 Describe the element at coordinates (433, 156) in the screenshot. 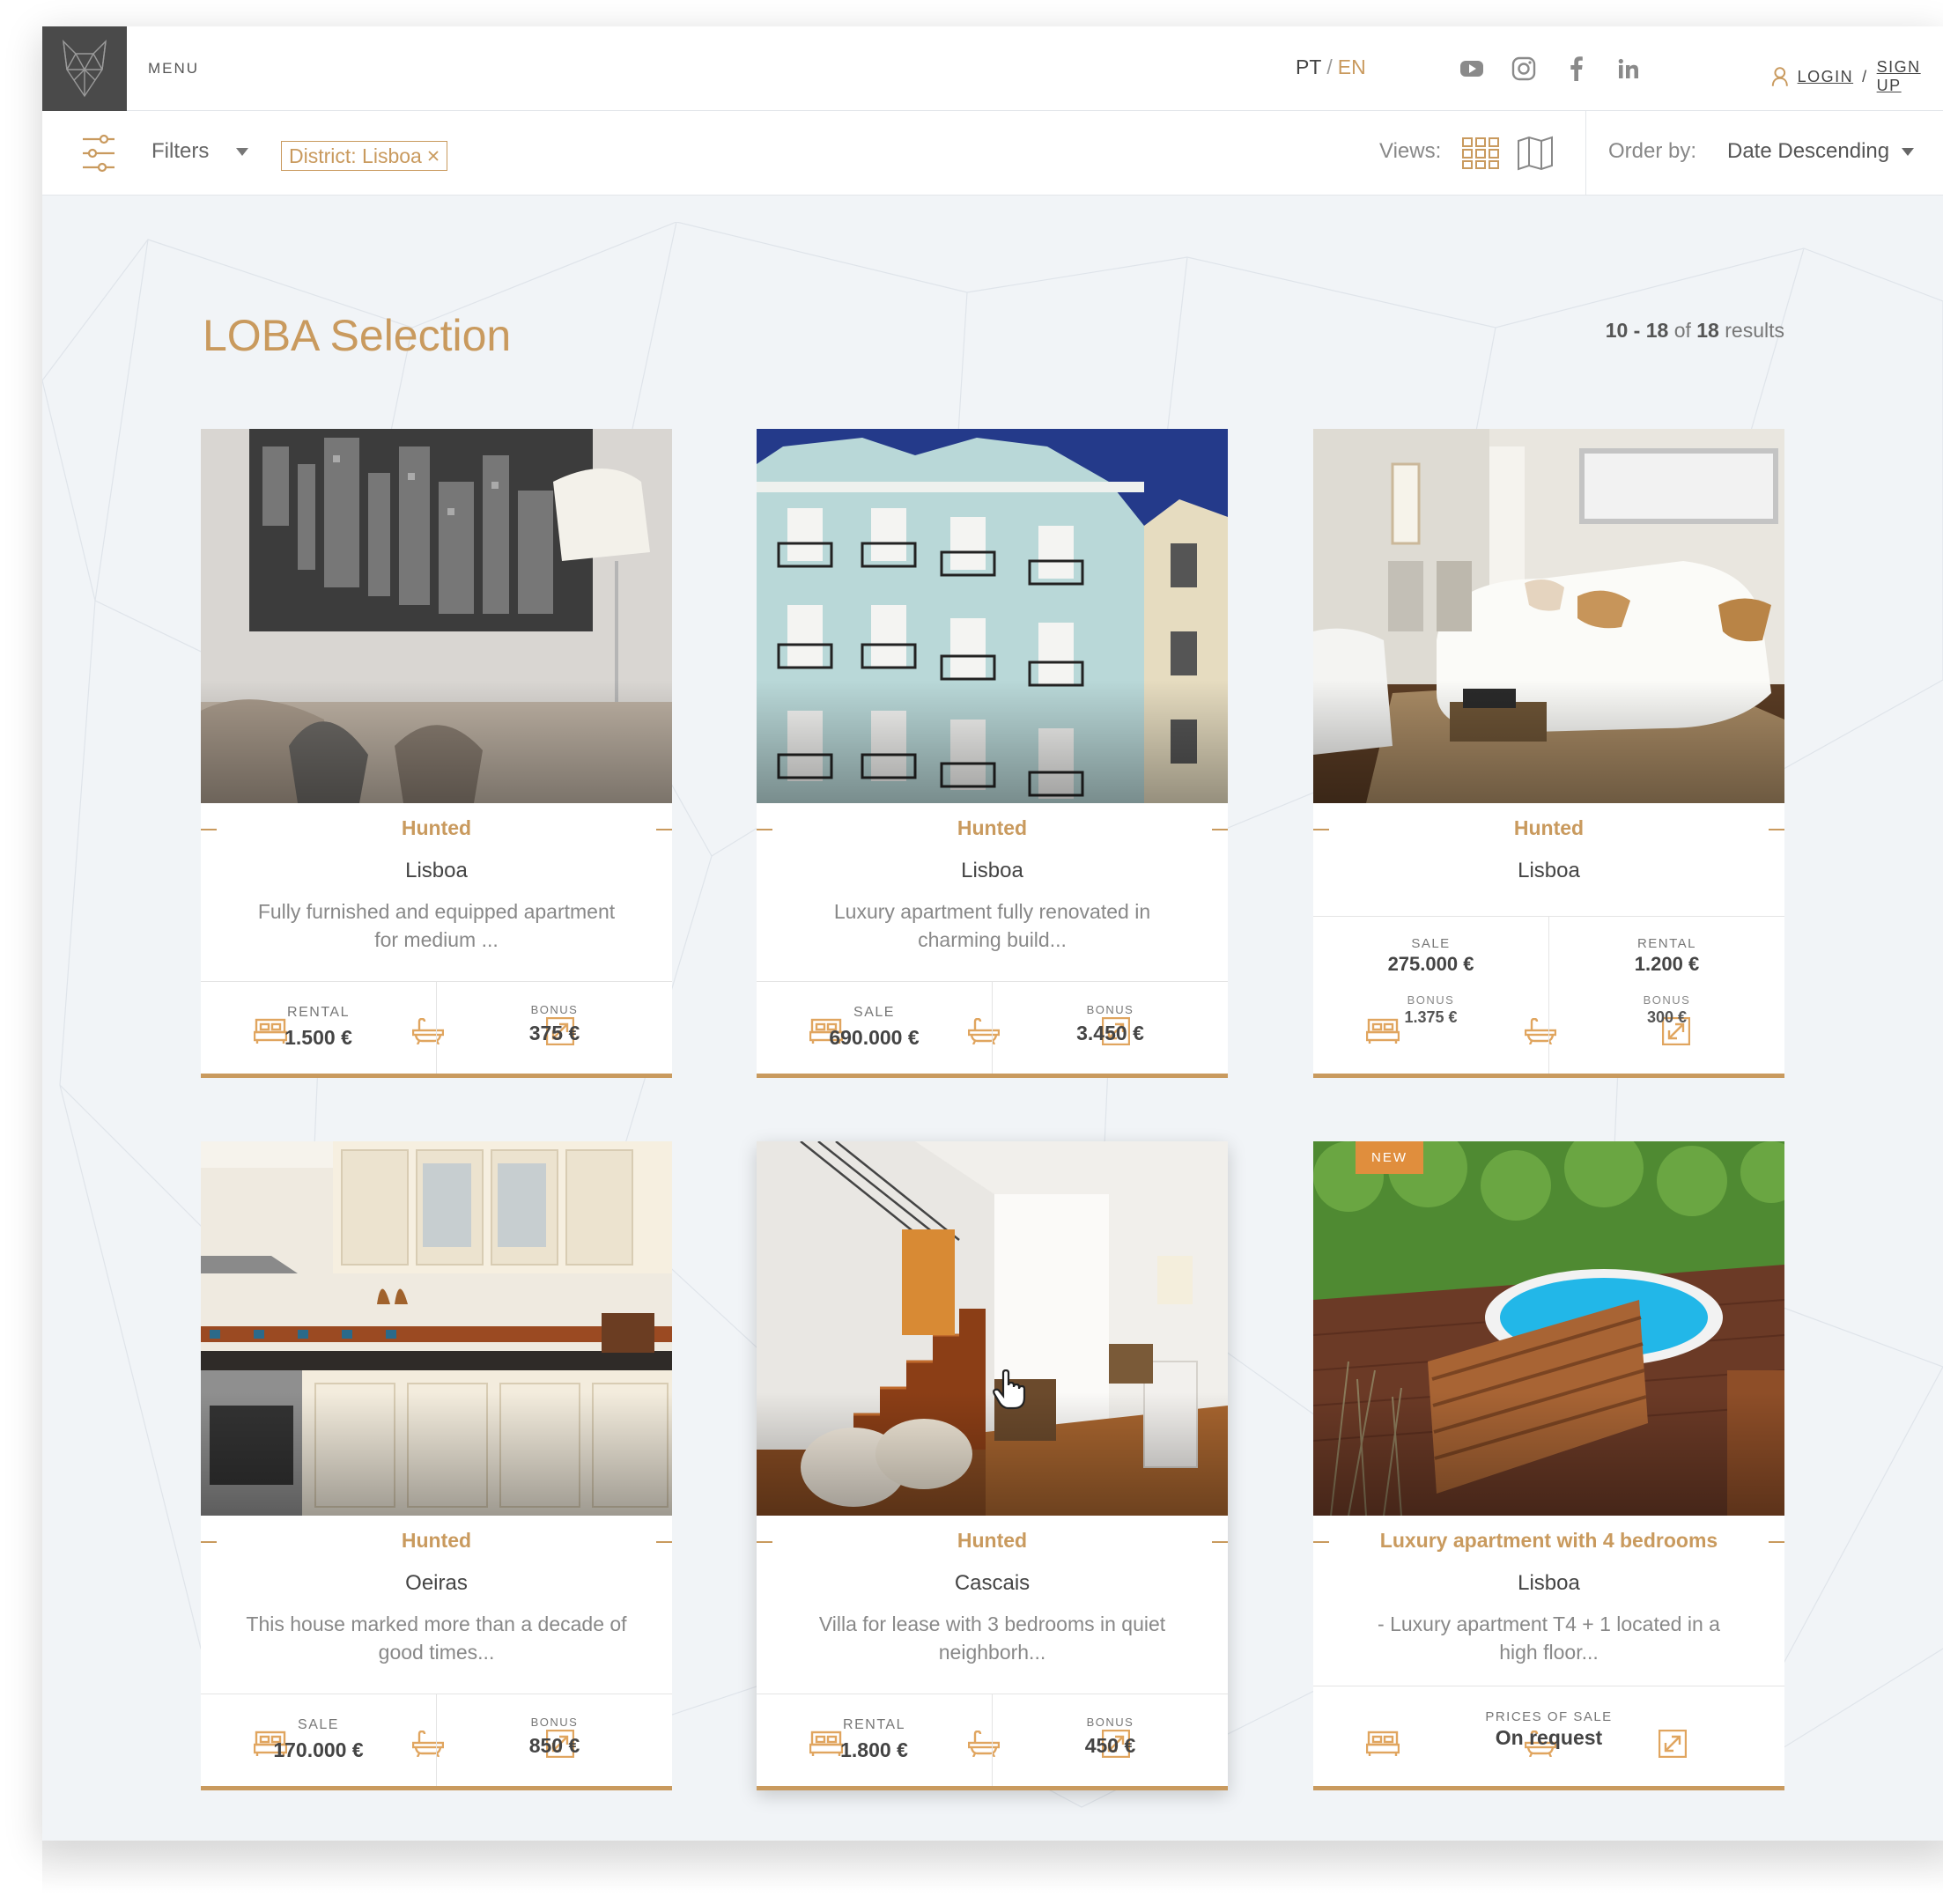

I see `close-icon` at that location.